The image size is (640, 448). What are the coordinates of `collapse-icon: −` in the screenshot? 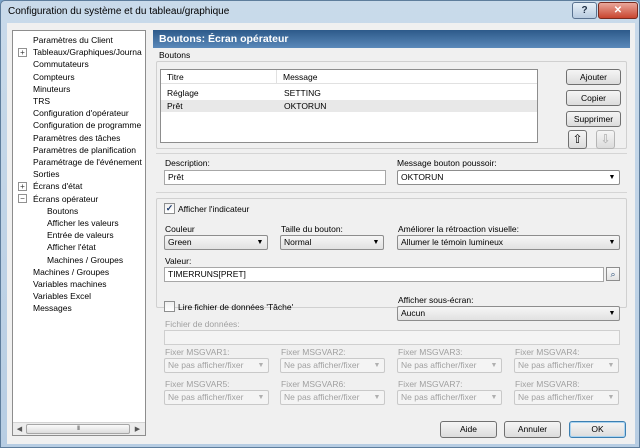 It's located at (22, 199).